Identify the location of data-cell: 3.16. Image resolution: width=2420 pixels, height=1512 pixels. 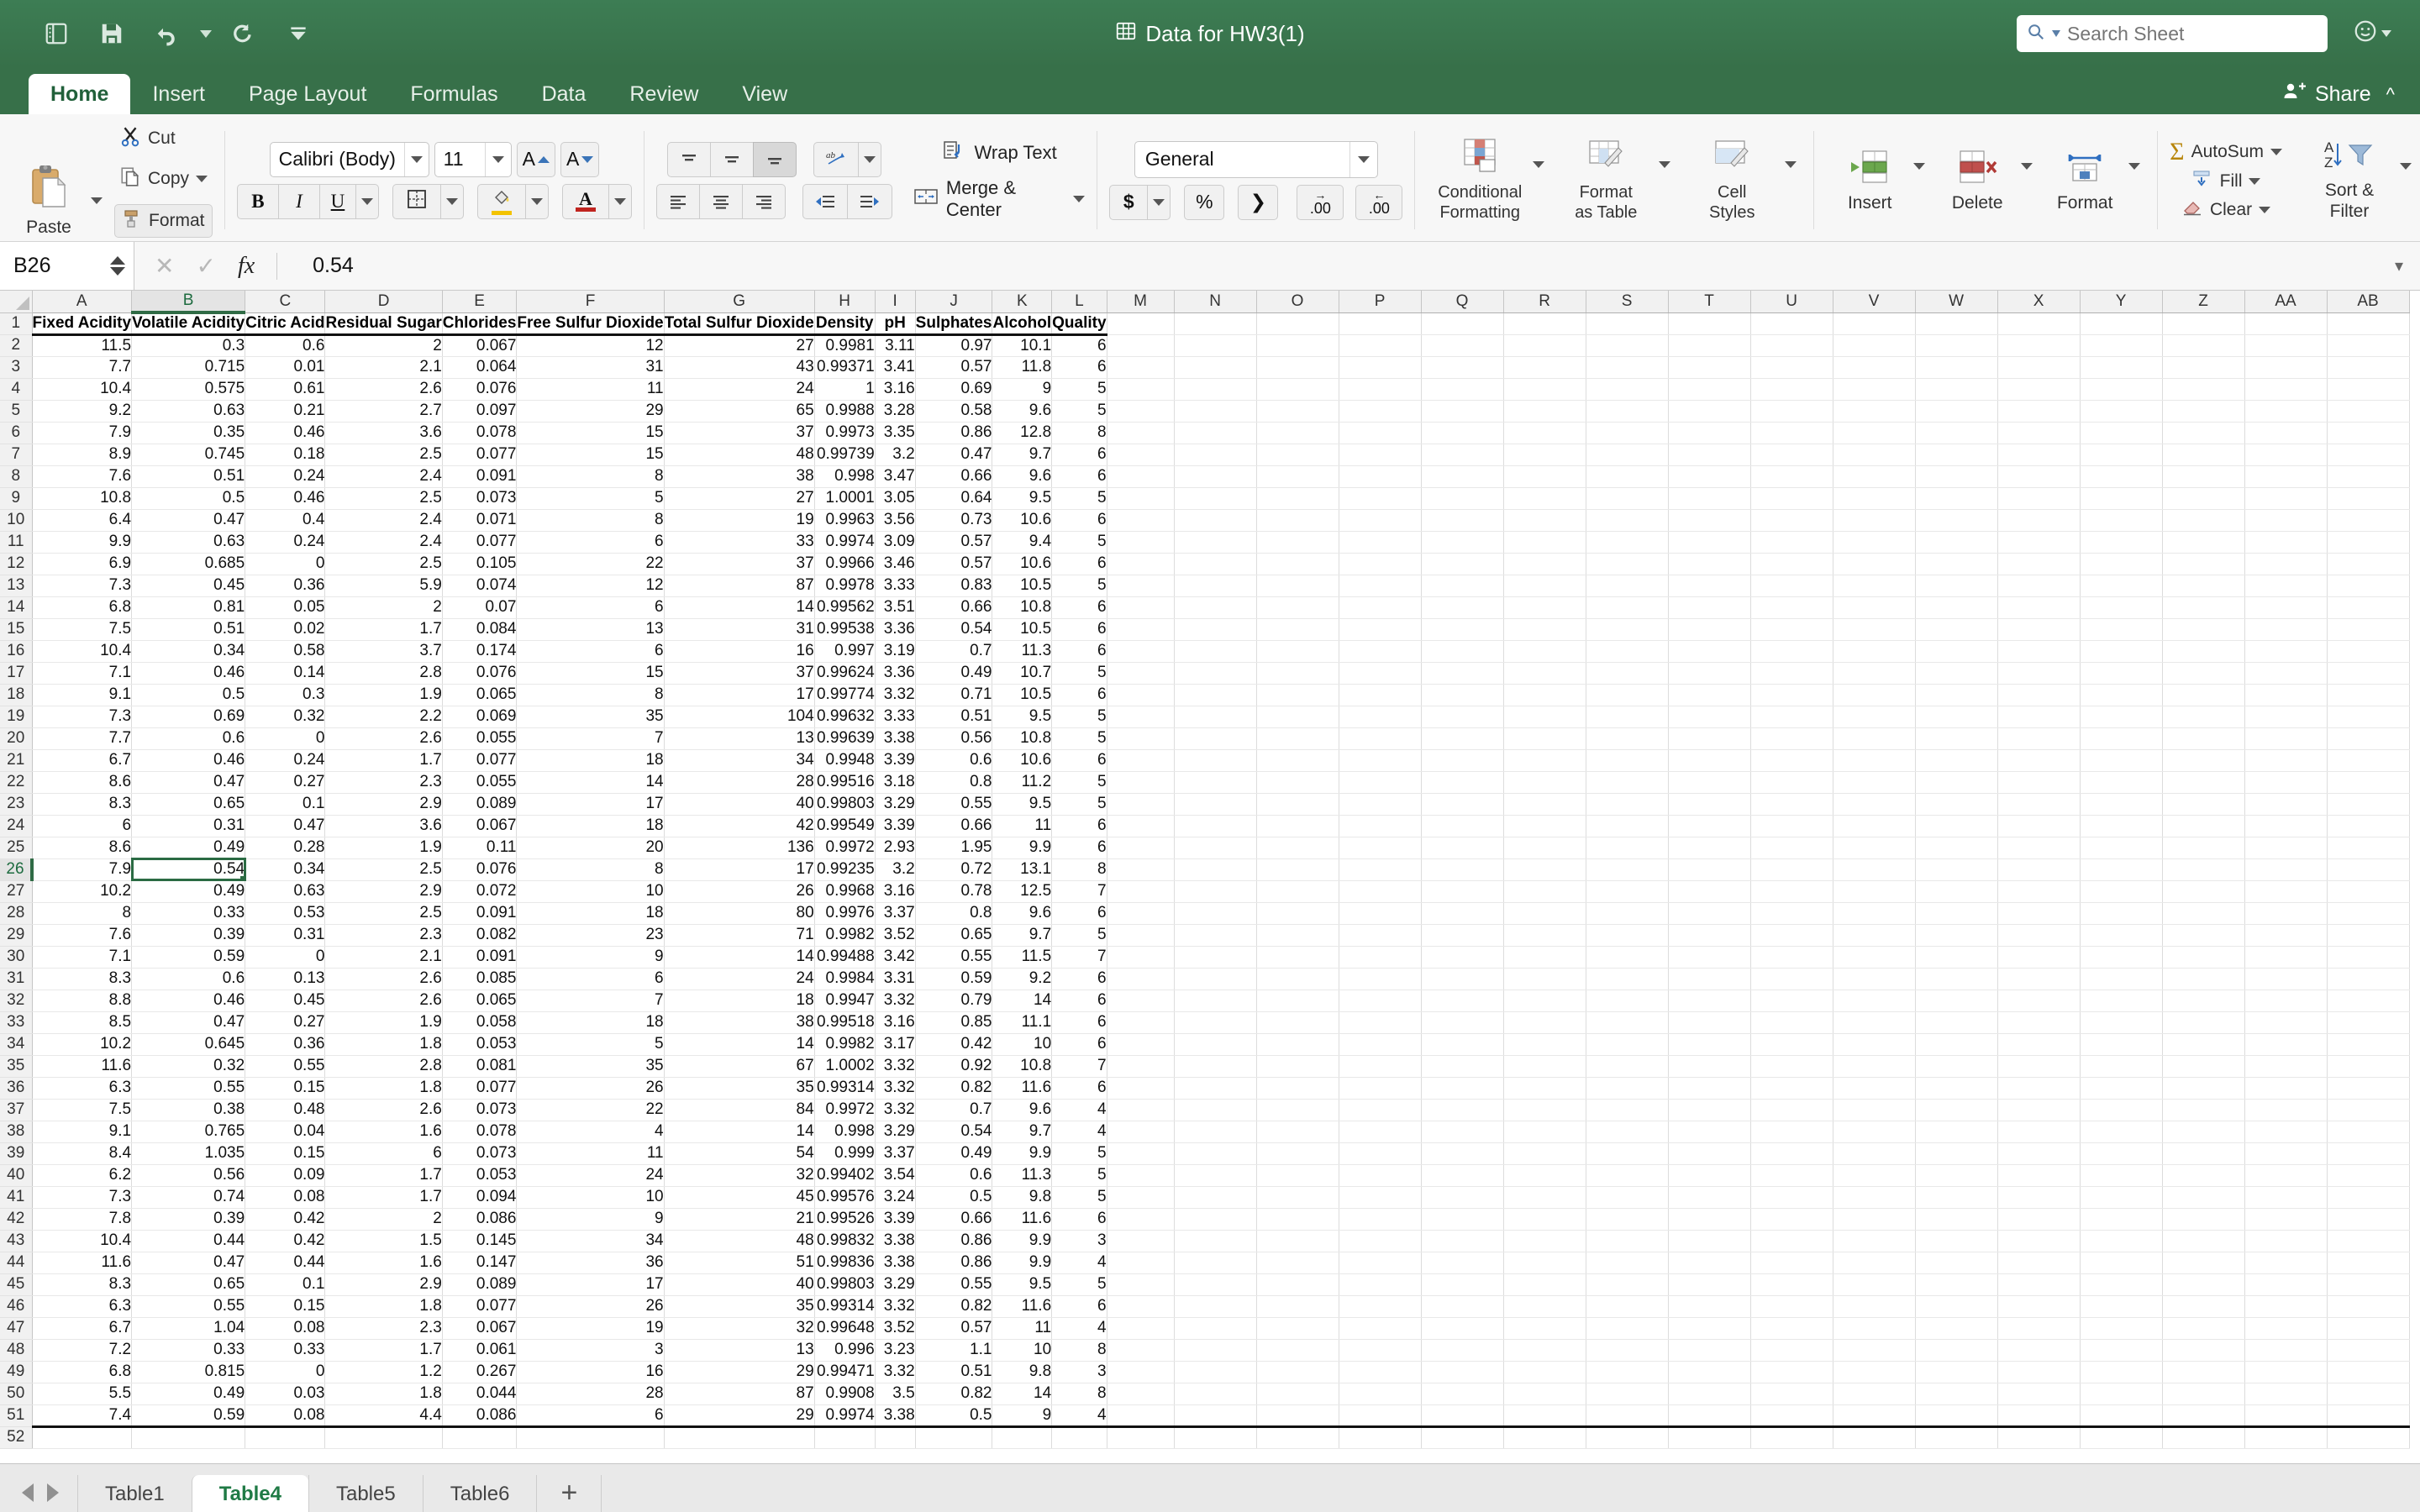
(896, 891).